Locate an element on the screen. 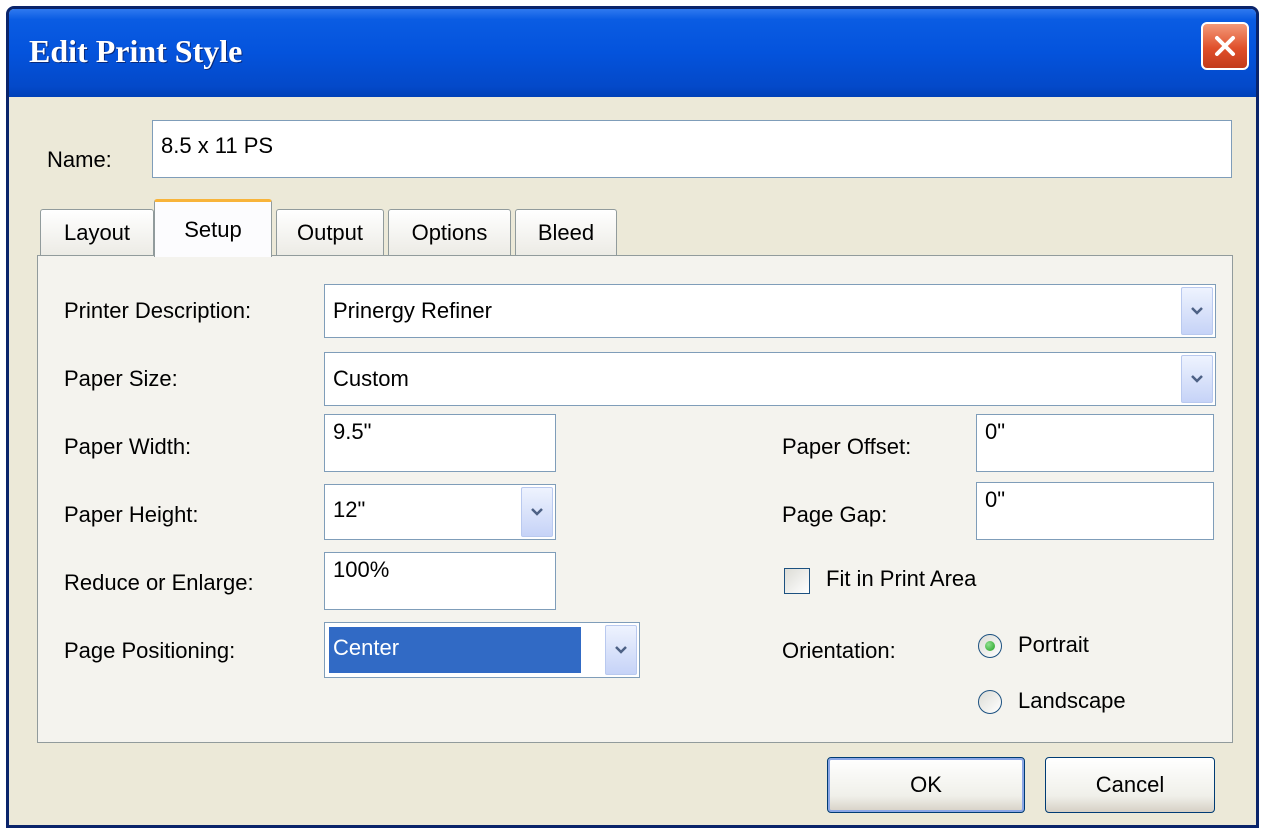 The width and height of the screenshot is (1265, 832). landscape-radio is located at coordinates (990, 702).